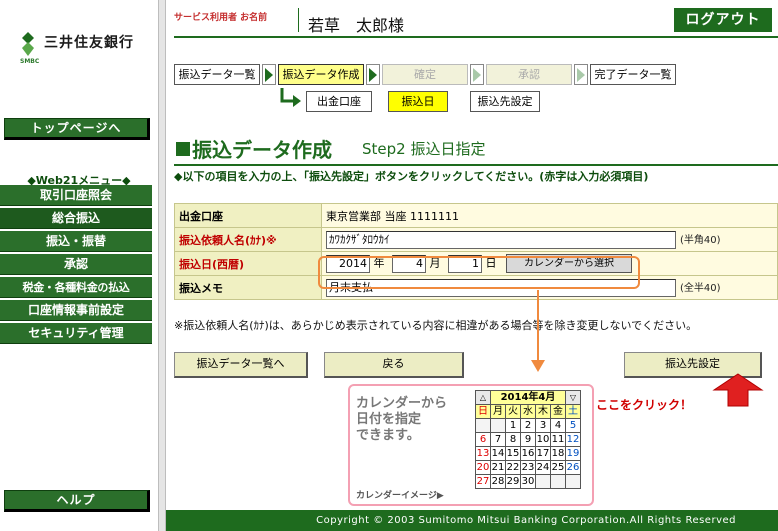 The image size is (778, 531). I want to click on calendar-day: 10, so click(543, 439).